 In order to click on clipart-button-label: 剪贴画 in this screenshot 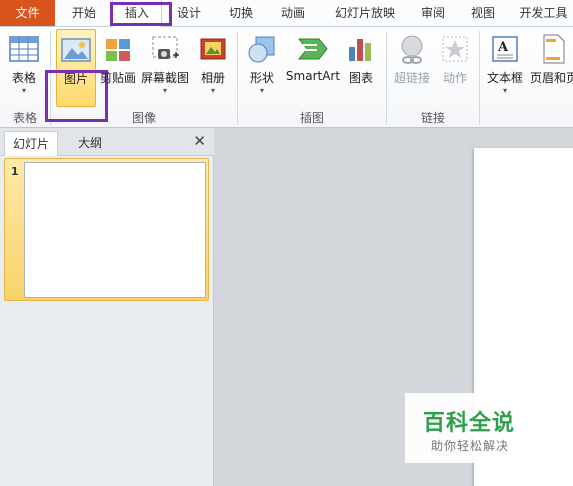, I will do `click(118, 78)`.